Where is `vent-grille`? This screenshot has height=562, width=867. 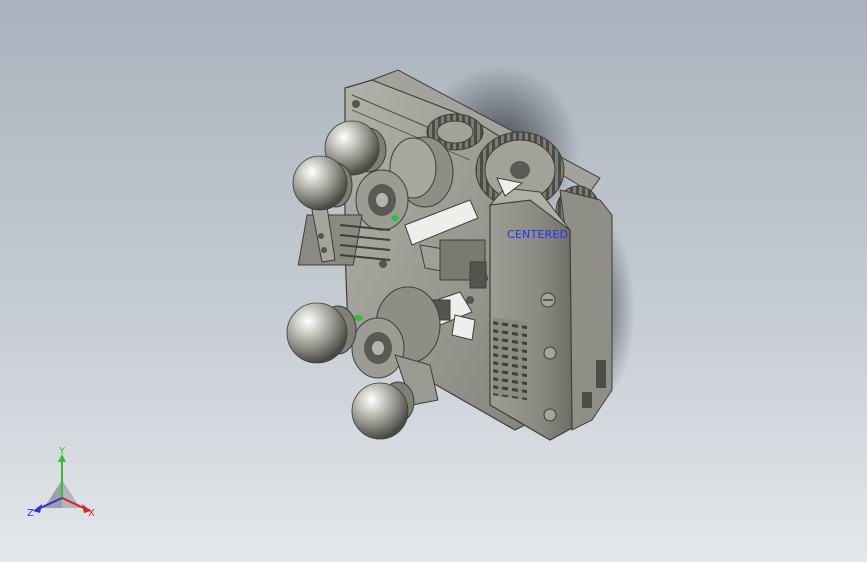
vent-grille is located at coordinates (510, 359).